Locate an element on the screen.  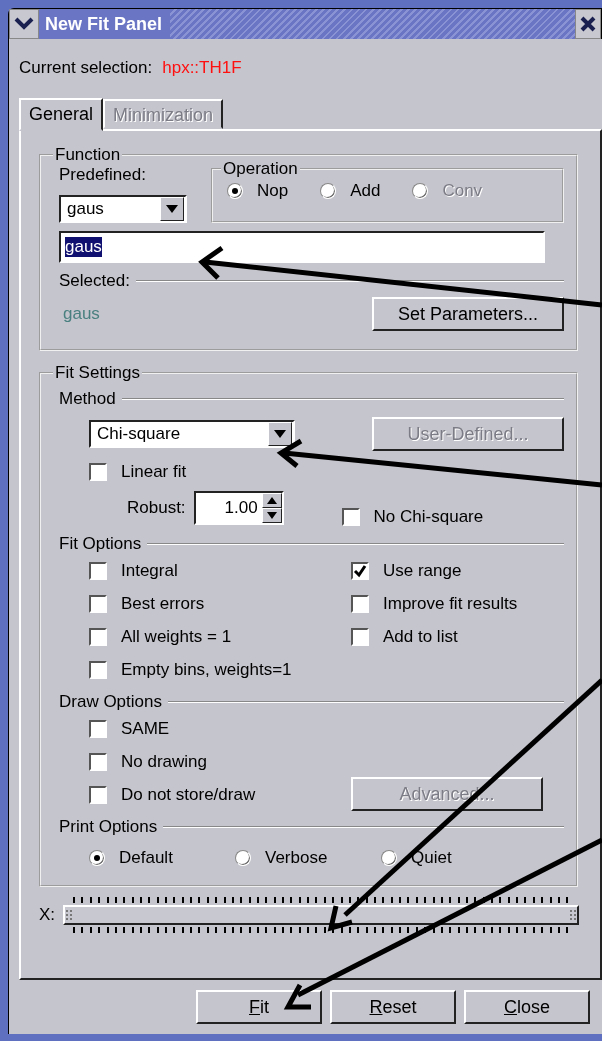
checkbox-label: No drawing is located at coordinates (164, 761).